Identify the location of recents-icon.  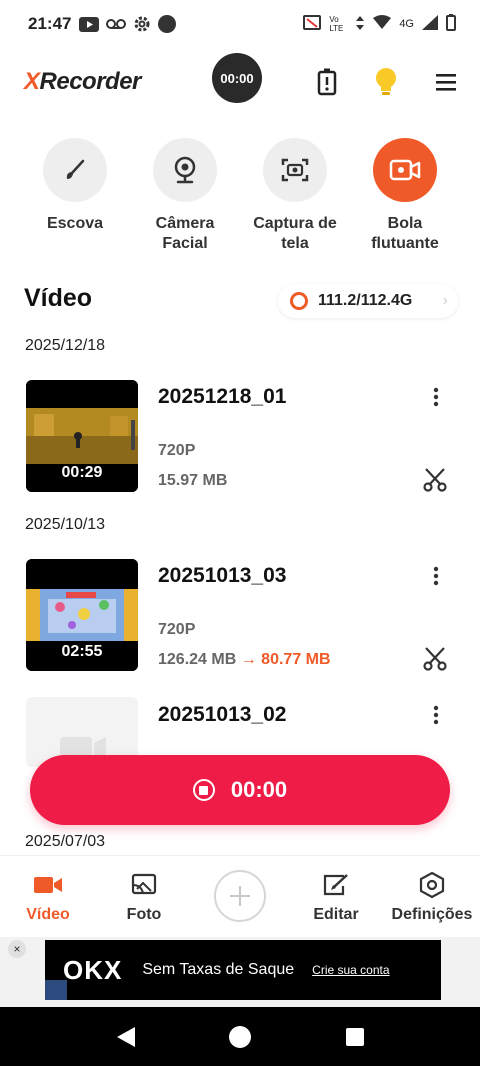
(355, 1037).